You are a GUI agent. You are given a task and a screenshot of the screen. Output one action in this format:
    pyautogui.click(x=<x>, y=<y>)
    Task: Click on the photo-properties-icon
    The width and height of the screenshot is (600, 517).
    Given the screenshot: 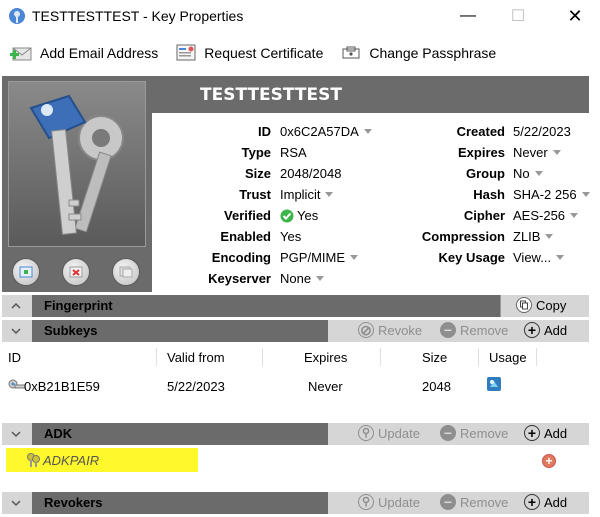 What is the action you would take?
    pyautogui.click(x=126, y=272)
    